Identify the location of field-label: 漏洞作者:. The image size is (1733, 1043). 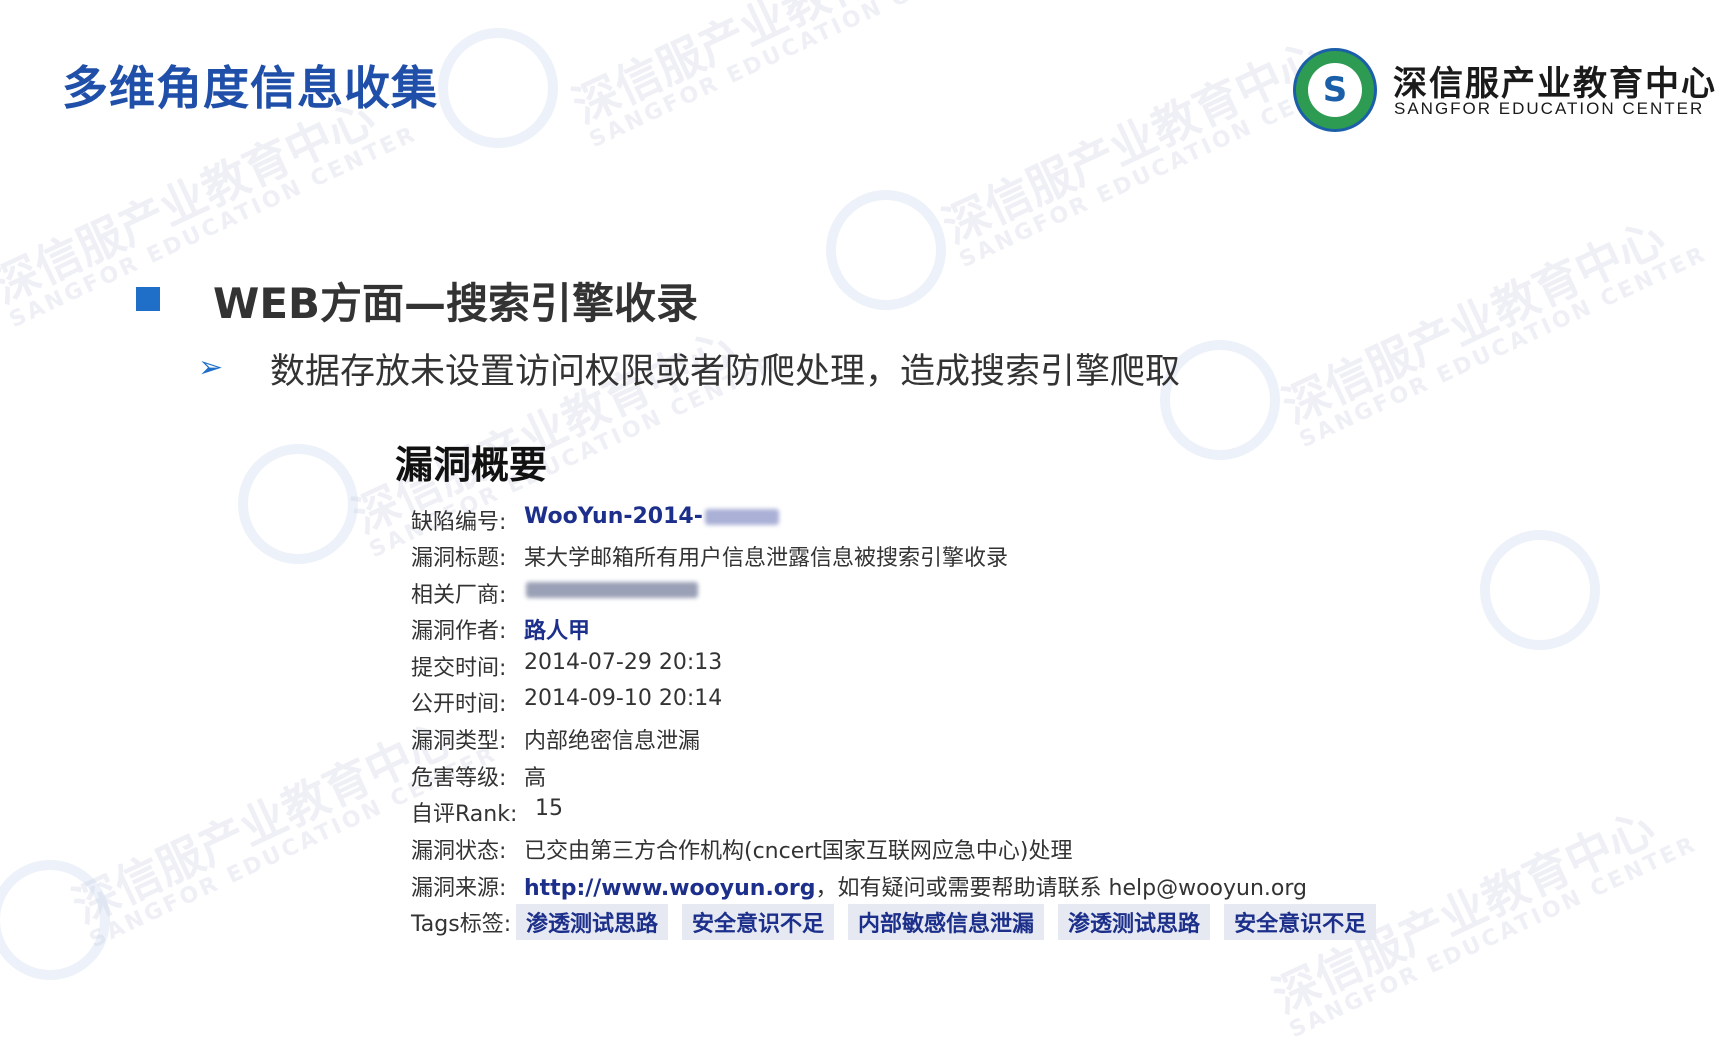
(459, 631).